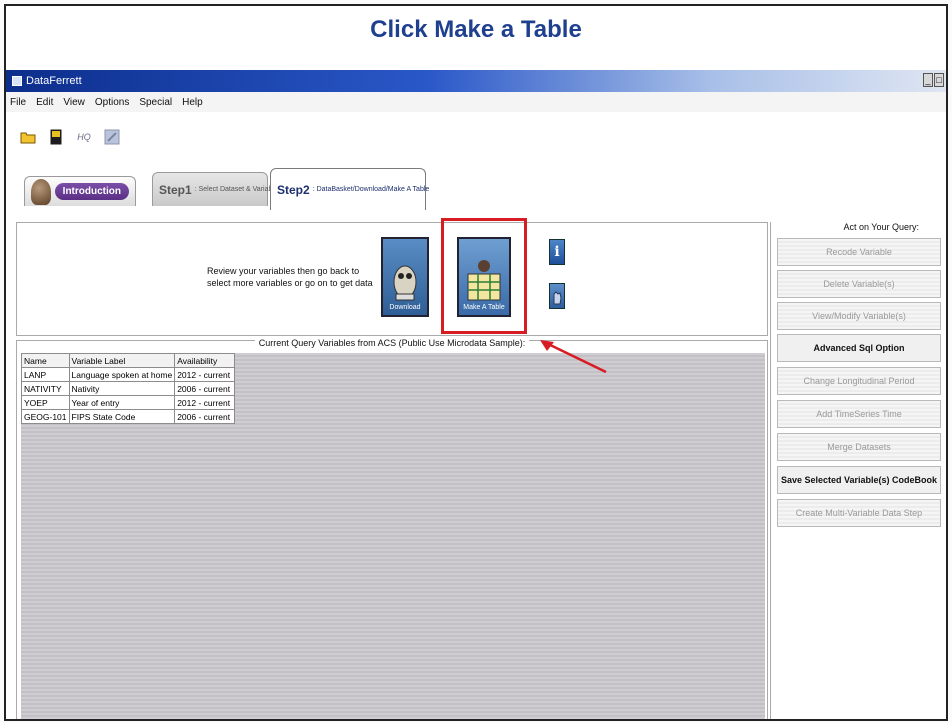  Describe the element at coordinates (28, 137) in the screenshot. I see `open-folder-icon` at that location.